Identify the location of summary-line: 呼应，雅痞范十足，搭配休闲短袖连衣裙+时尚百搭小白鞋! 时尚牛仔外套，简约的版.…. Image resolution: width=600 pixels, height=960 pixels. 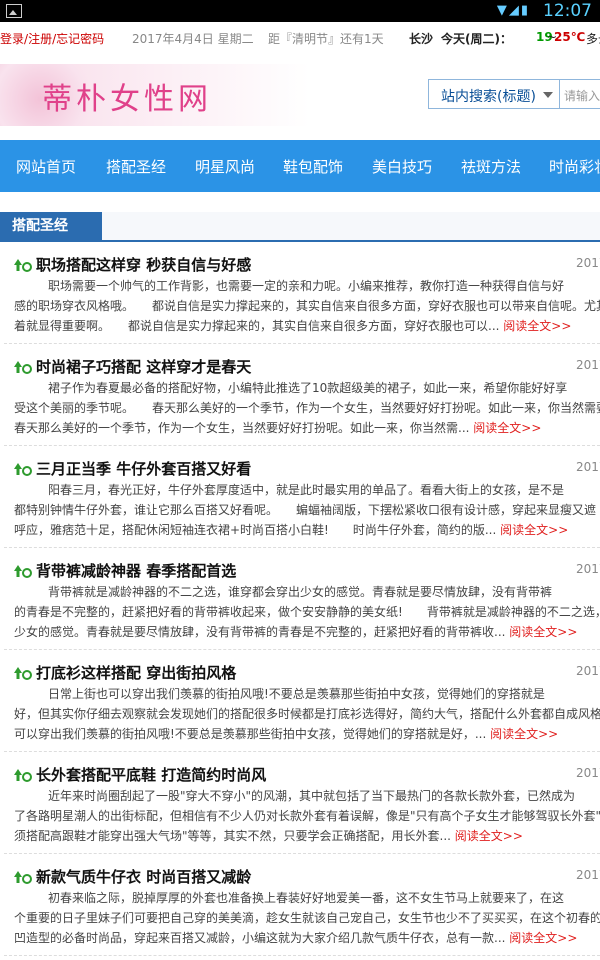
(255, 530).